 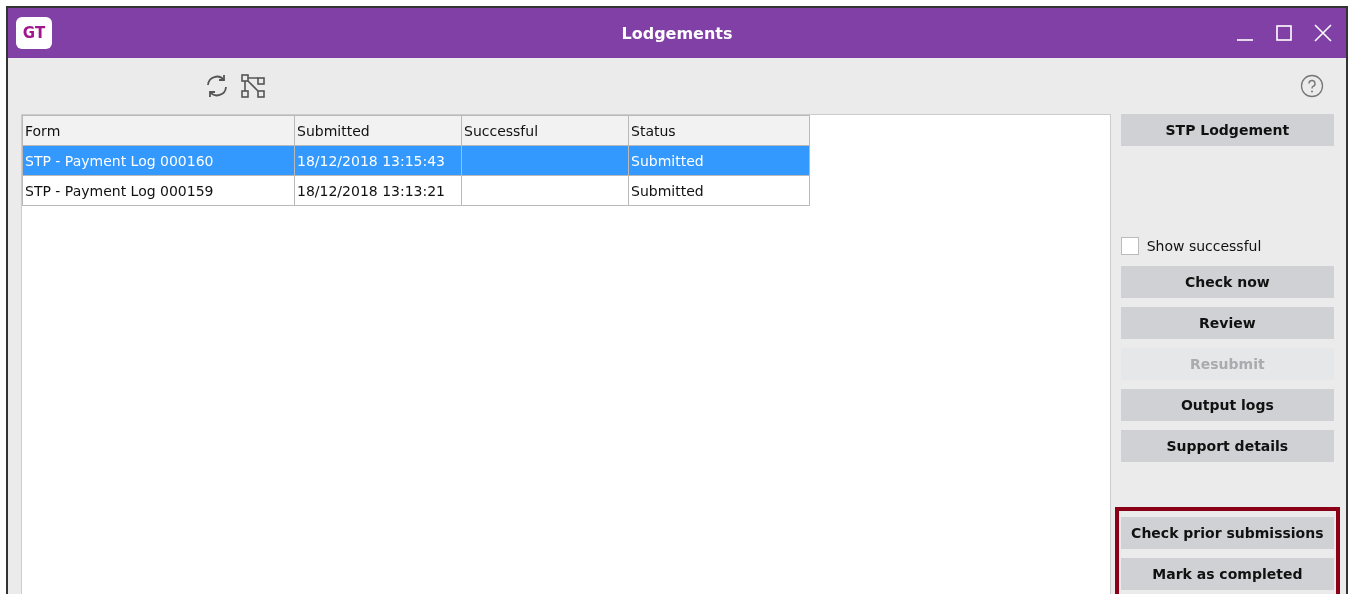 I want to click on table-cell: 18/12/2018 13:13:21, so click(x=378, y=190).